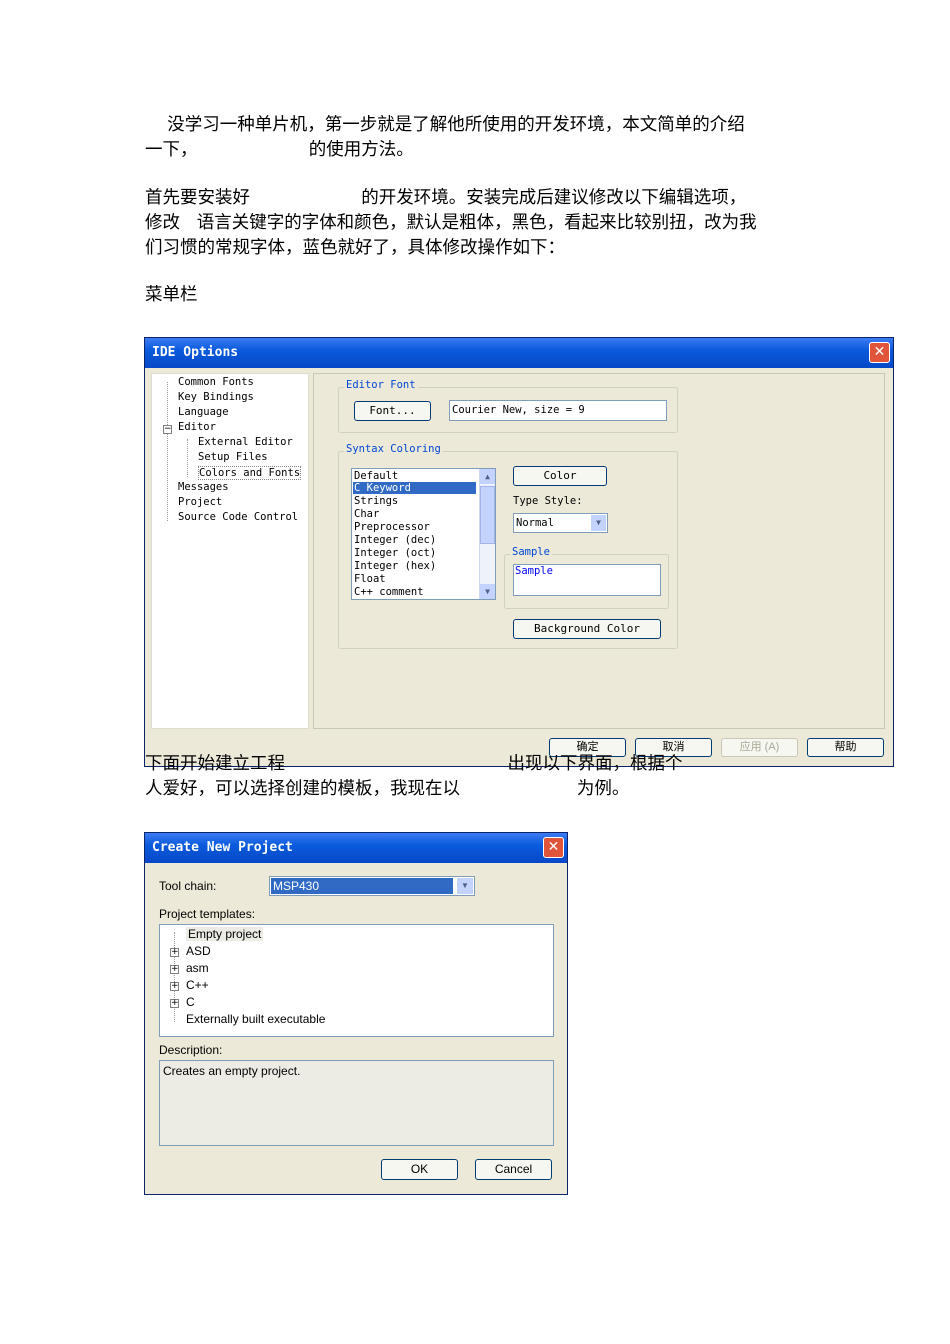  I want to click on tree-item-setup-files: Setup Files, so click(233, 457).